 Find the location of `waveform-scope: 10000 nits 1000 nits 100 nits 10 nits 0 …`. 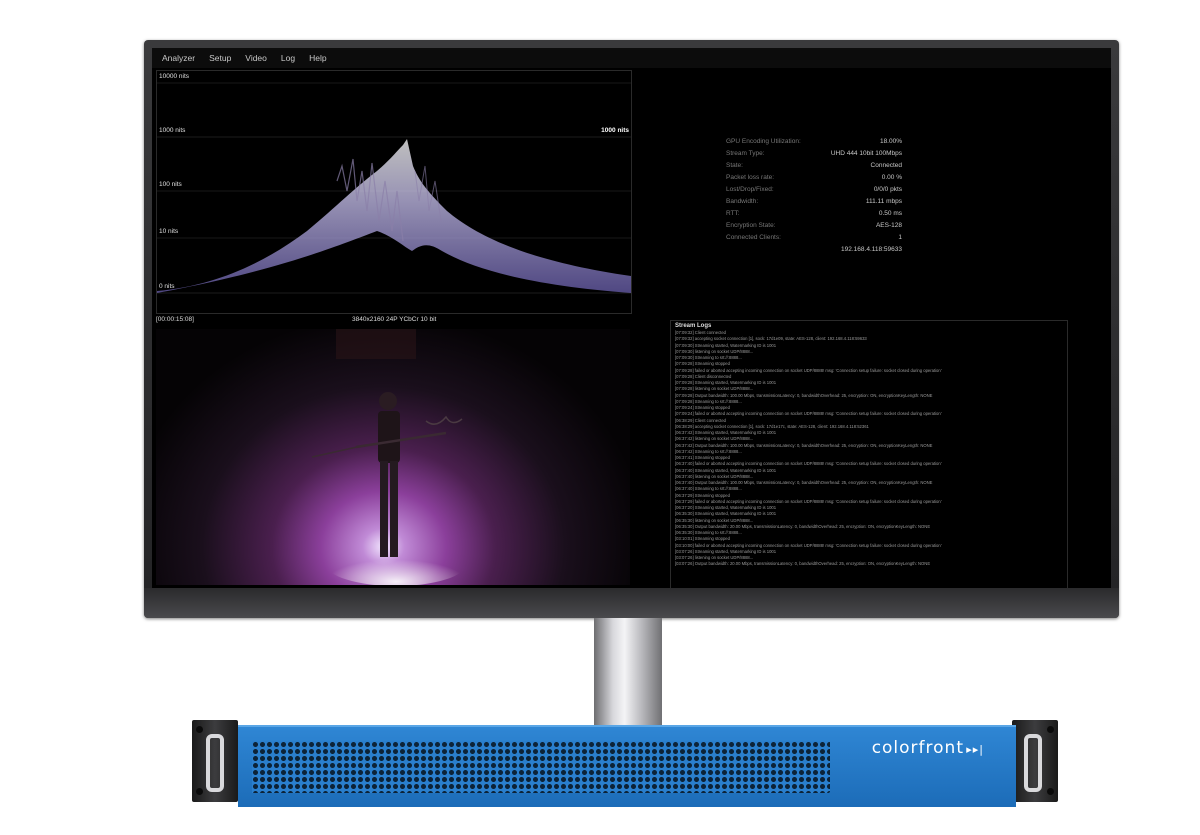

waveform-scope: 10000 nits 1000 nits 100 nits 10 nits 0 … is located at coordinates (394, 192).